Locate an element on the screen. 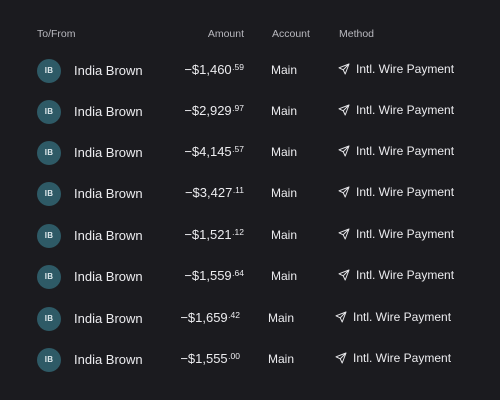 This screenshot has width=500, height=400. amount-value: −$3,427.11 is located at coordinates (197, 192).